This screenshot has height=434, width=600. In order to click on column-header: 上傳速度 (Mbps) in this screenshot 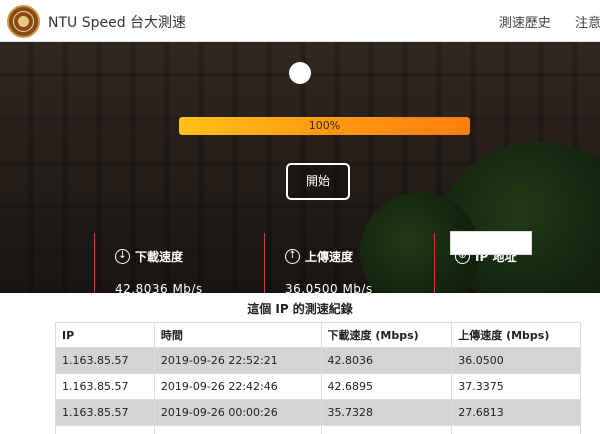, I will do `click(516, 335)`.